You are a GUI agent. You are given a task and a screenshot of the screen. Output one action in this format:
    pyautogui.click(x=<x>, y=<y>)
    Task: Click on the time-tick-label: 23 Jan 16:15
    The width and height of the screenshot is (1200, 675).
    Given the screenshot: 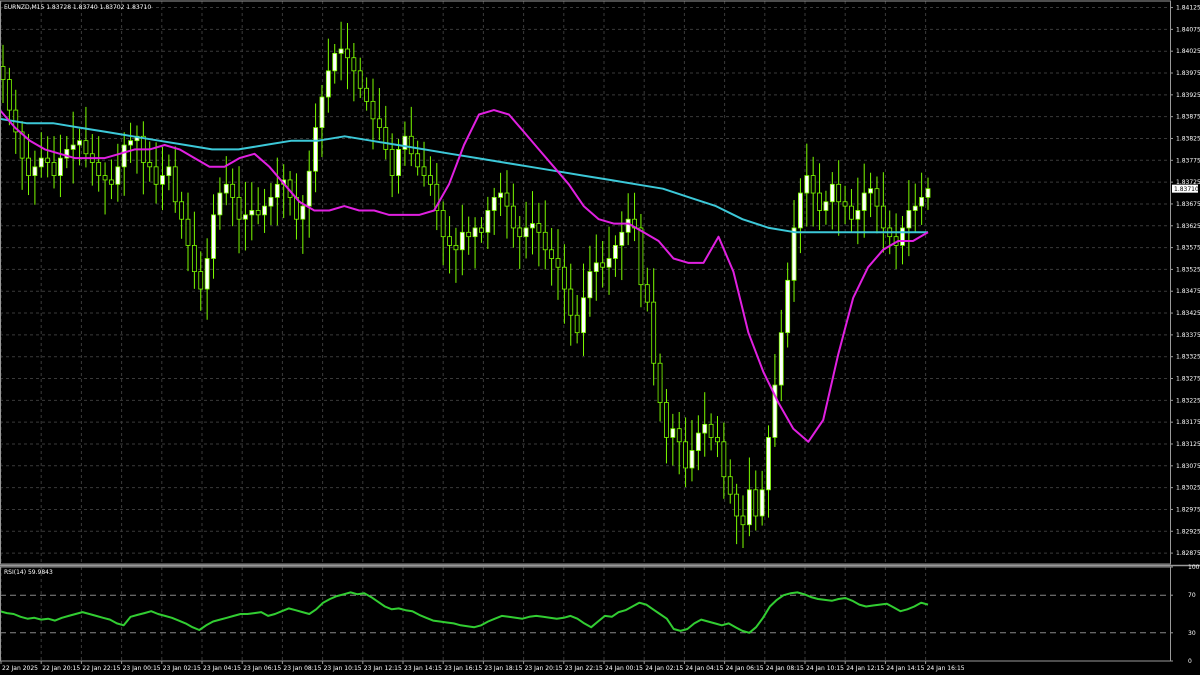 What is the action you would take?
    pyautogui.click(x=463, y=668)
    